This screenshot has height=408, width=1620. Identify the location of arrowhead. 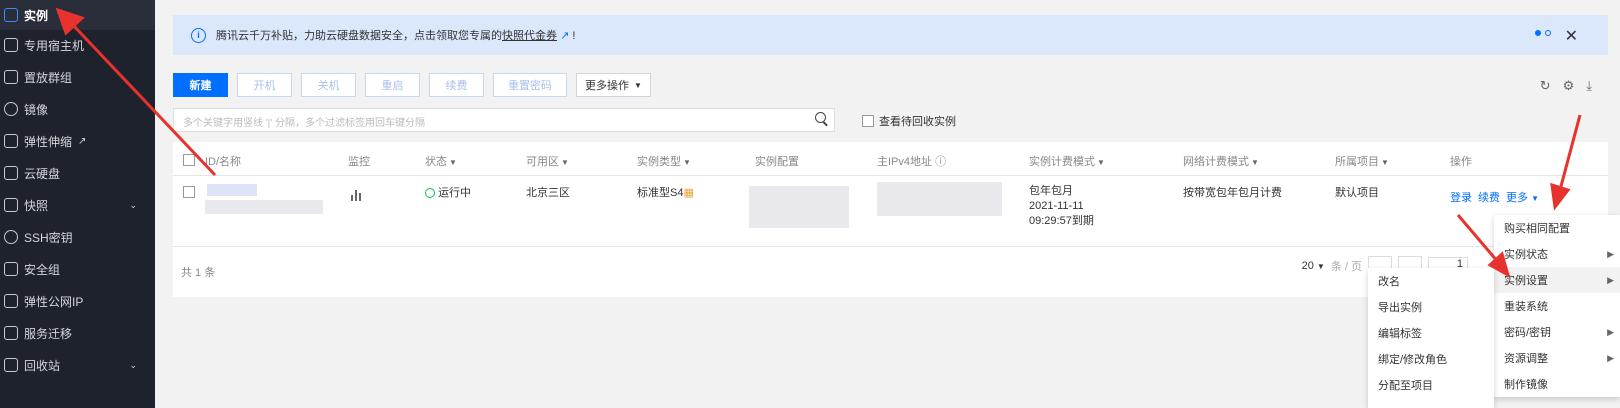
(1560, 196).